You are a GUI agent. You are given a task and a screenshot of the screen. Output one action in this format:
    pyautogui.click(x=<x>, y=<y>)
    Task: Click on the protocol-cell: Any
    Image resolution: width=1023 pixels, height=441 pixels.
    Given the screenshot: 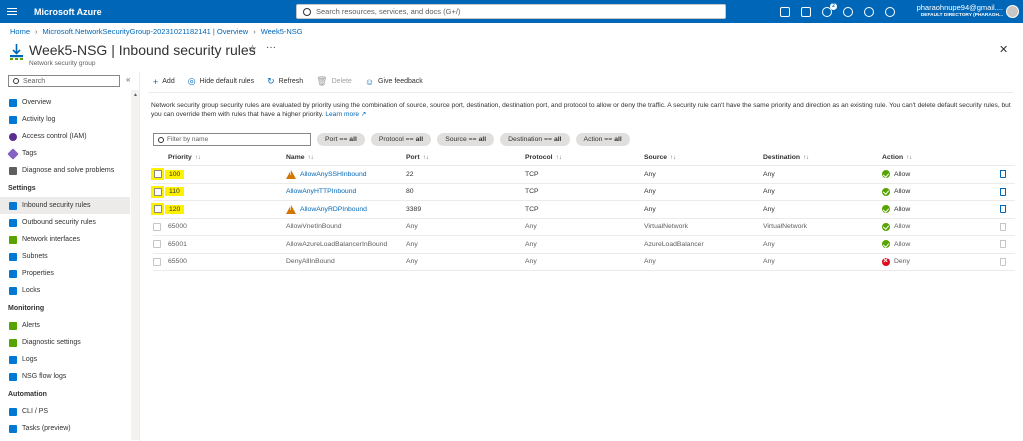 What is the action you would take?
    pyautogui.click(x=531, y=244)
    